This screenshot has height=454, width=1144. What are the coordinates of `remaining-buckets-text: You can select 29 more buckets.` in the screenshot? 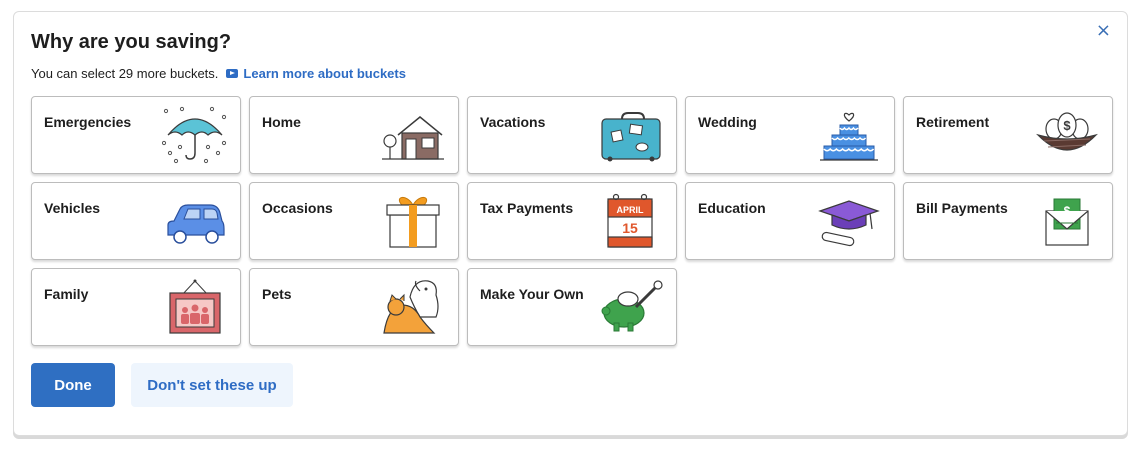 It's located at (125, 73).